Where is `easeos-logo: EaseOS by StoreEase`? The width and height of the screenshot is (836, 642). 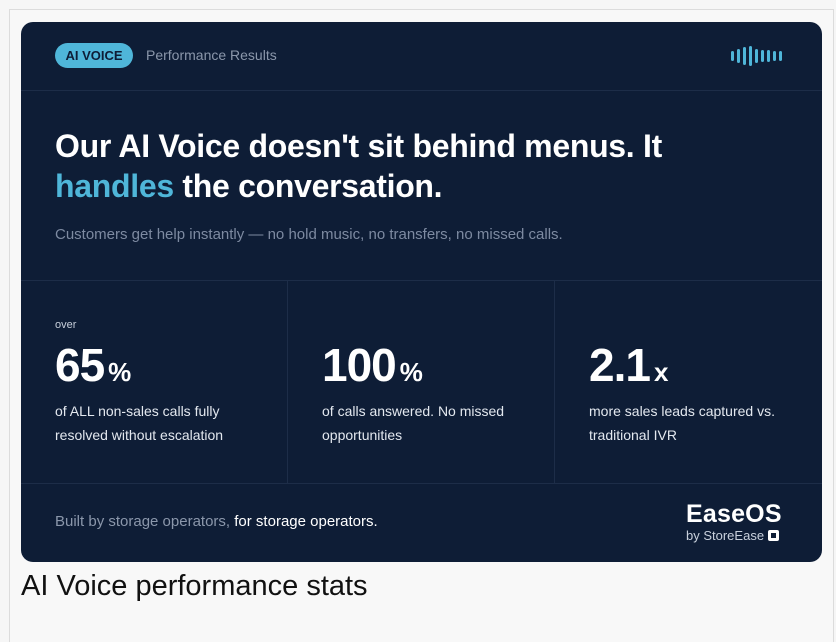 easeos-logo: EaseOS by StoreEase is located at coordinates (738, 521).